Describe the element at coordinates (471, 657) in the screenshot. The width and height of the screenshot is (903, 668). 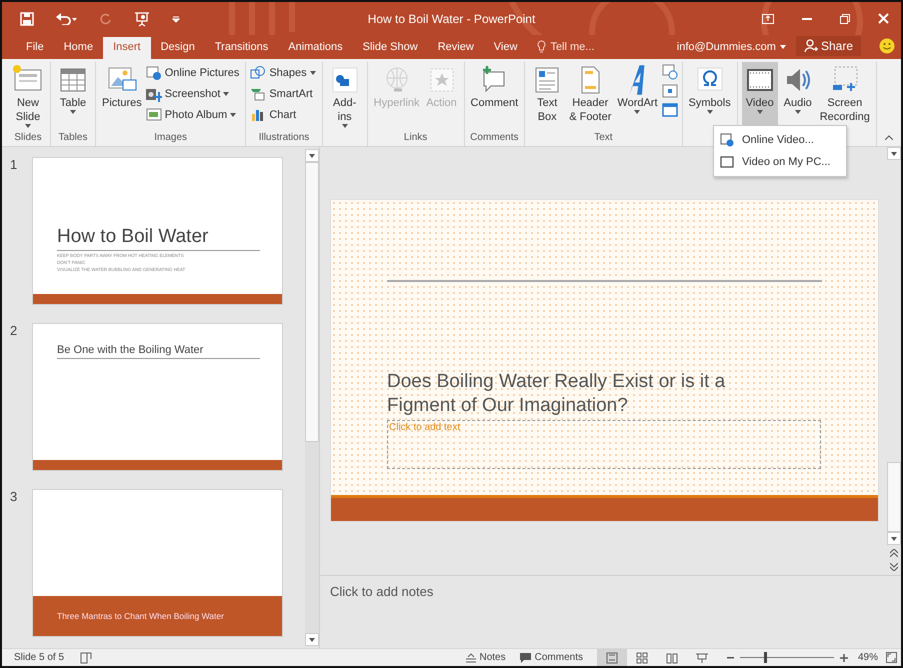
I see `notes-icon` at that location.